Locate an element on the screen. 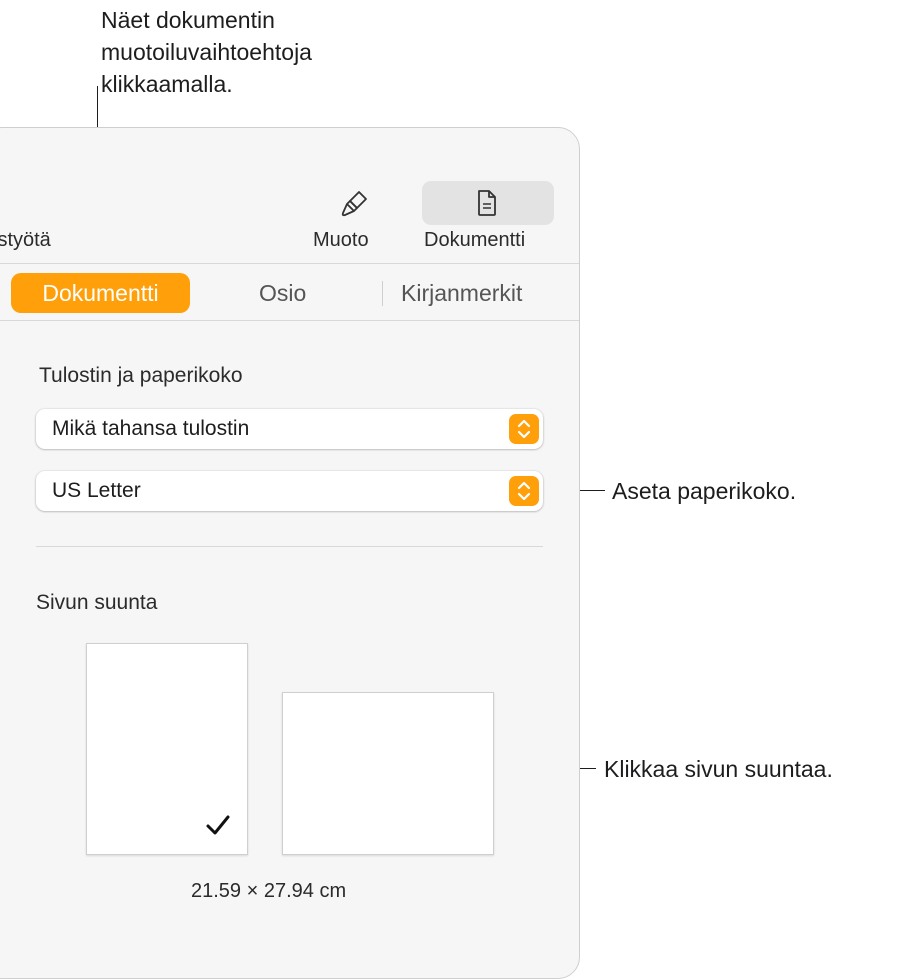  orientation-section-title: Sivun suunta is located at coordinates (97, 602).